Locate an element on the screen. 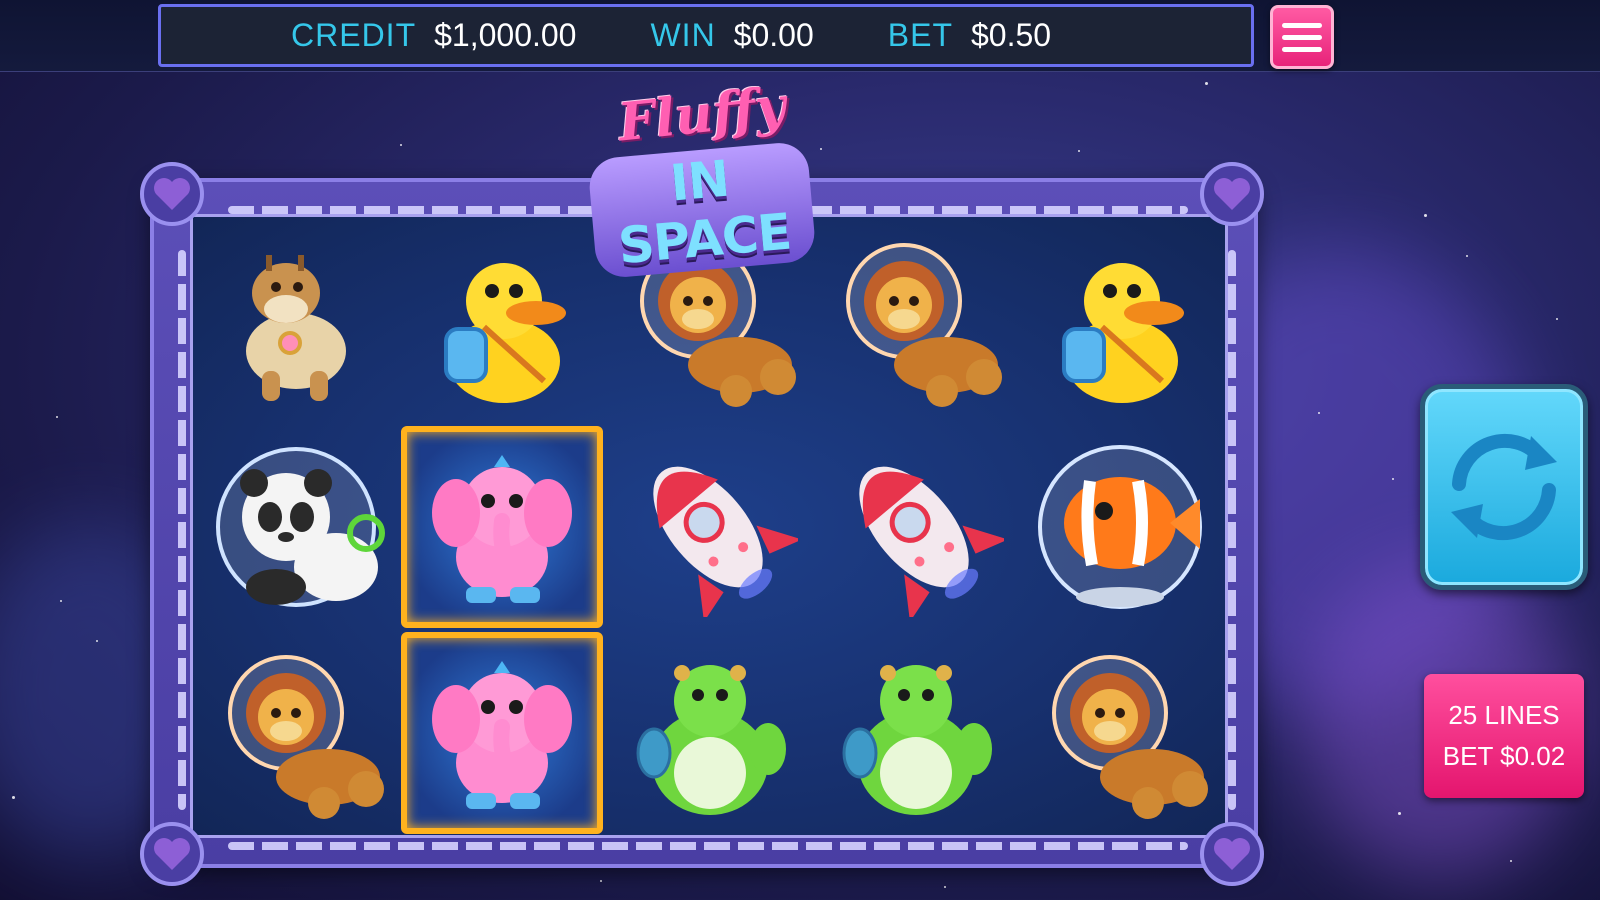 The image size is (1600, 900). giraffe-symbol-icon is located at coordinates (296, 328).